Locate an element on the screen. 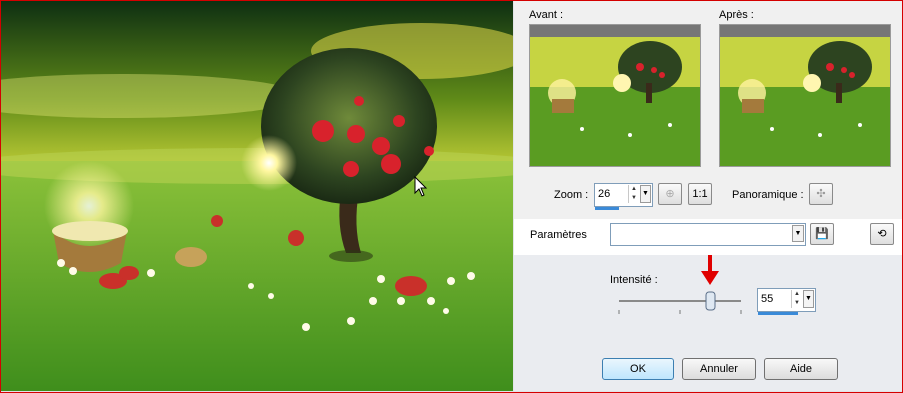 The height and width of the screenshot is (393, 903). after-preview is located at coordinates (805, 95).